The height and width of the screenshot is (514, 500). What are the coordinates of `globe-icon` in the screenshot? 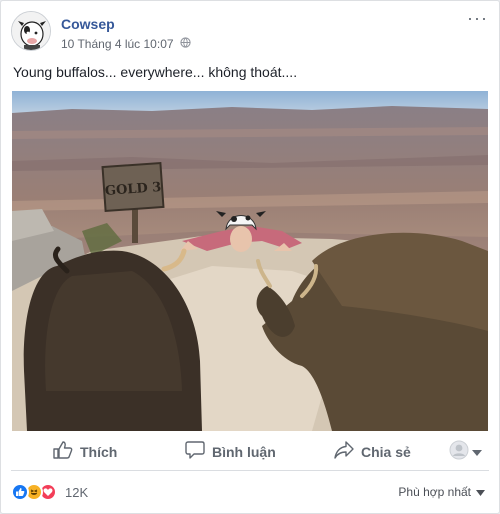 It's located at (185, 44).